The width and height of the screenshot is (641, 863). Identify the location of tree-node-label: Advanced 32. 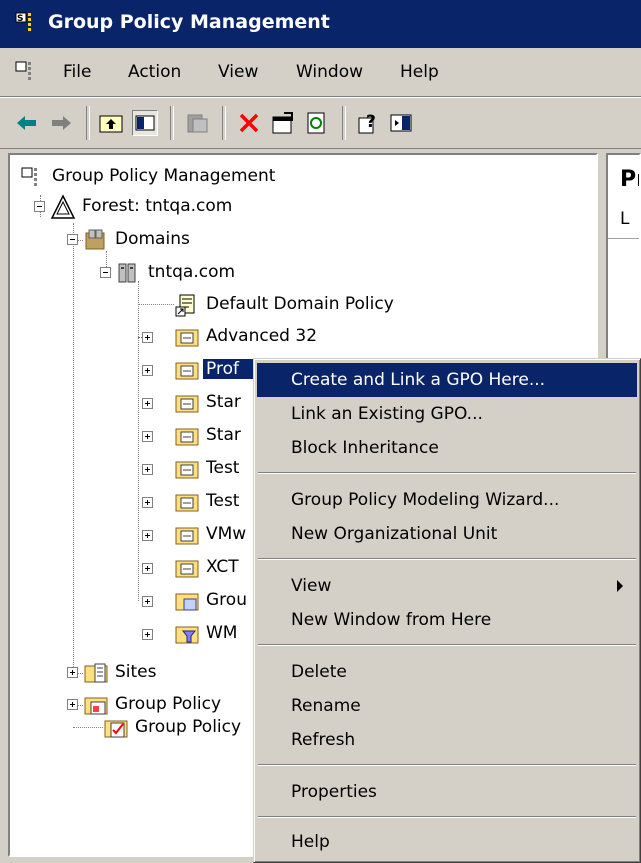
(262, 336).